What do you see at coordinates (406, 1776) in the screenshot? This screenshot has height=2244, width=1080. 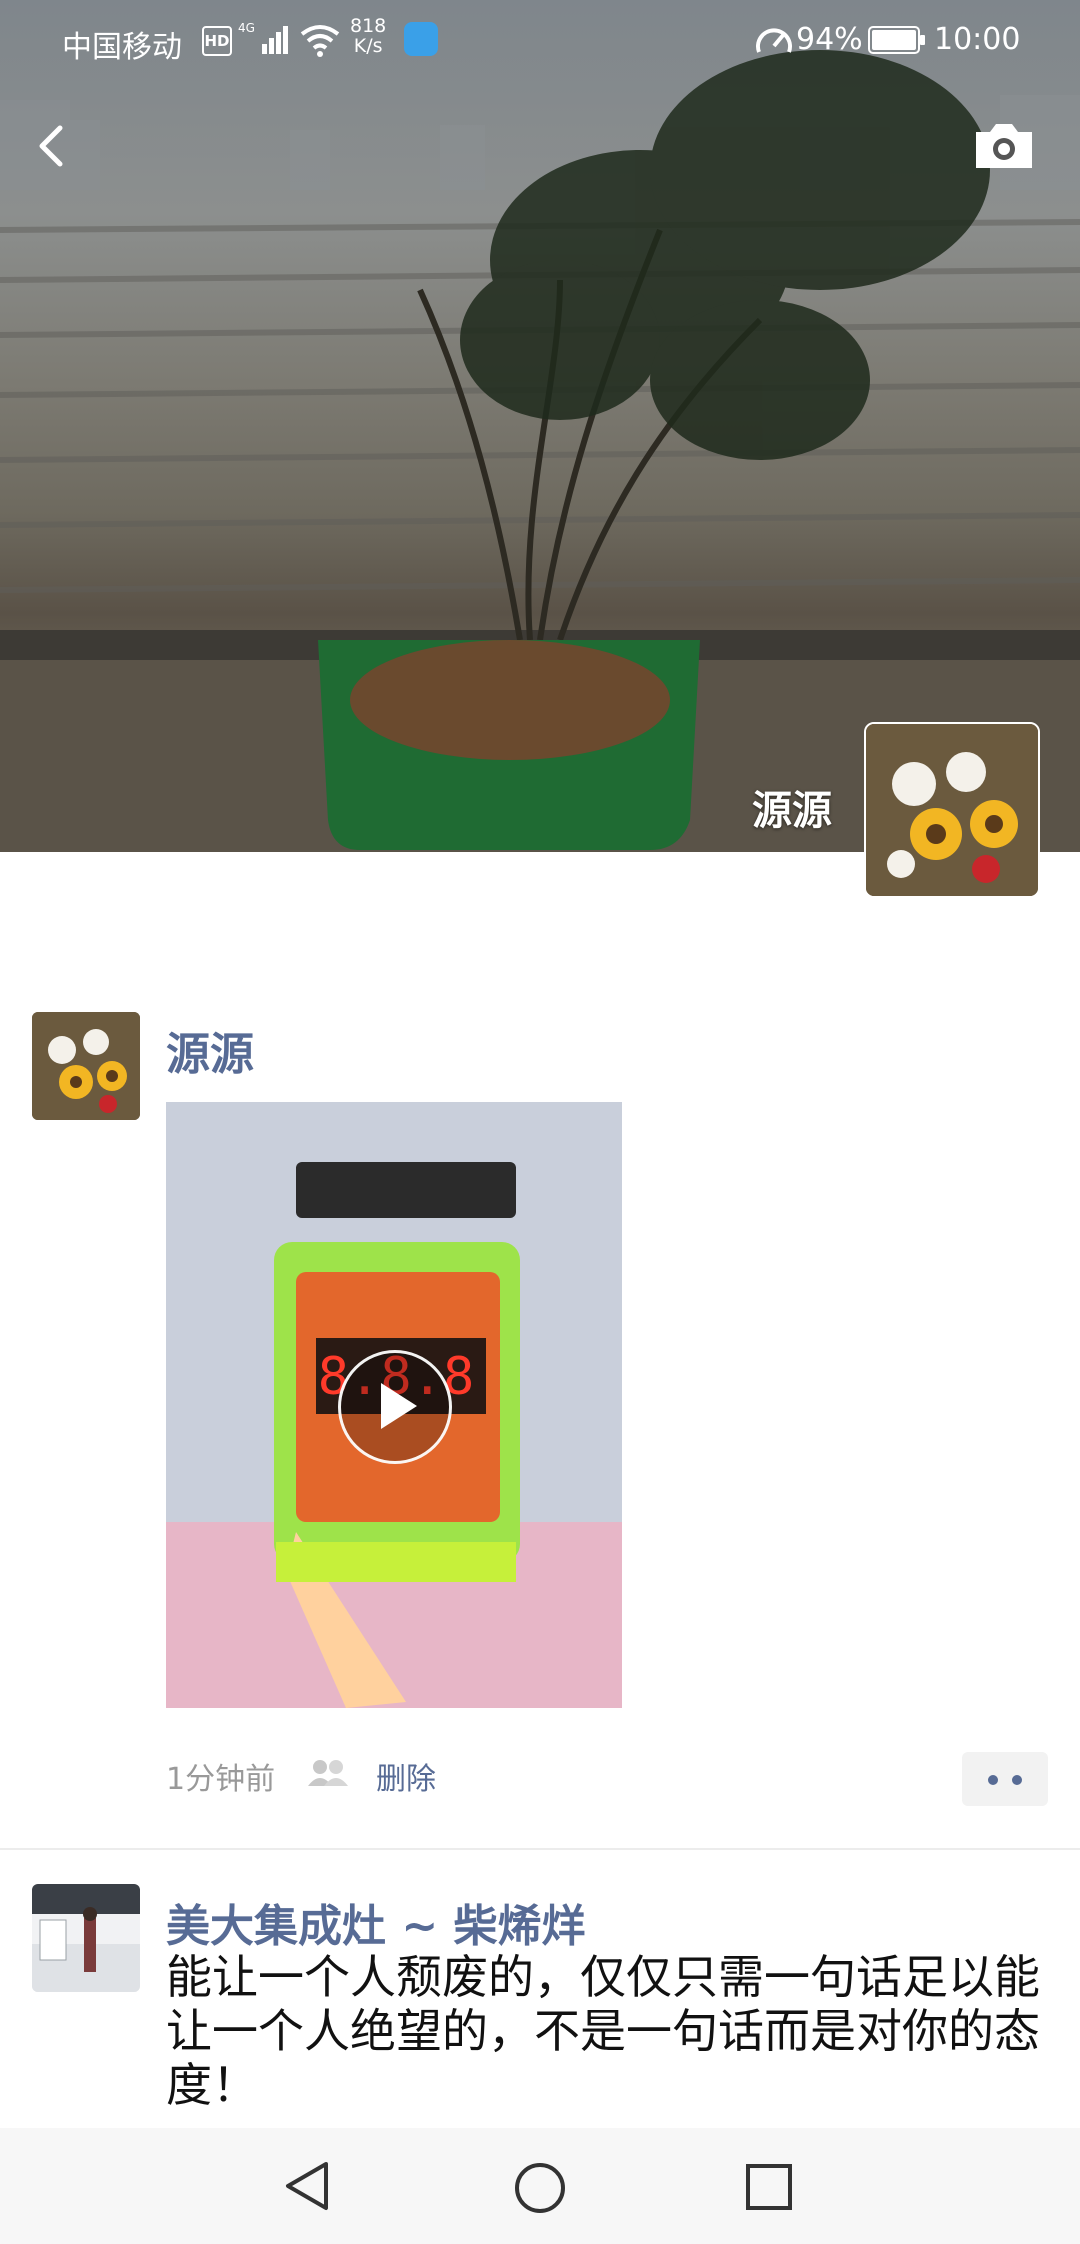 I see `delete-link: 删除` at bounding box center [406, 1776].